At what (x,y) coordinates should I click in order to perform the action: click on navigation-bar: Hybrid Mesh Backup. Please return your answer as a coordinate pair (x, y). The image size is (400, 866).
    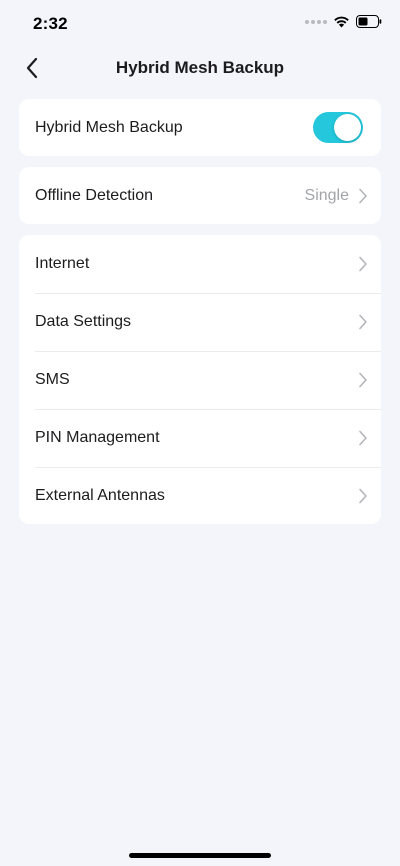
    Looking at the image, I should click on (200, 68).